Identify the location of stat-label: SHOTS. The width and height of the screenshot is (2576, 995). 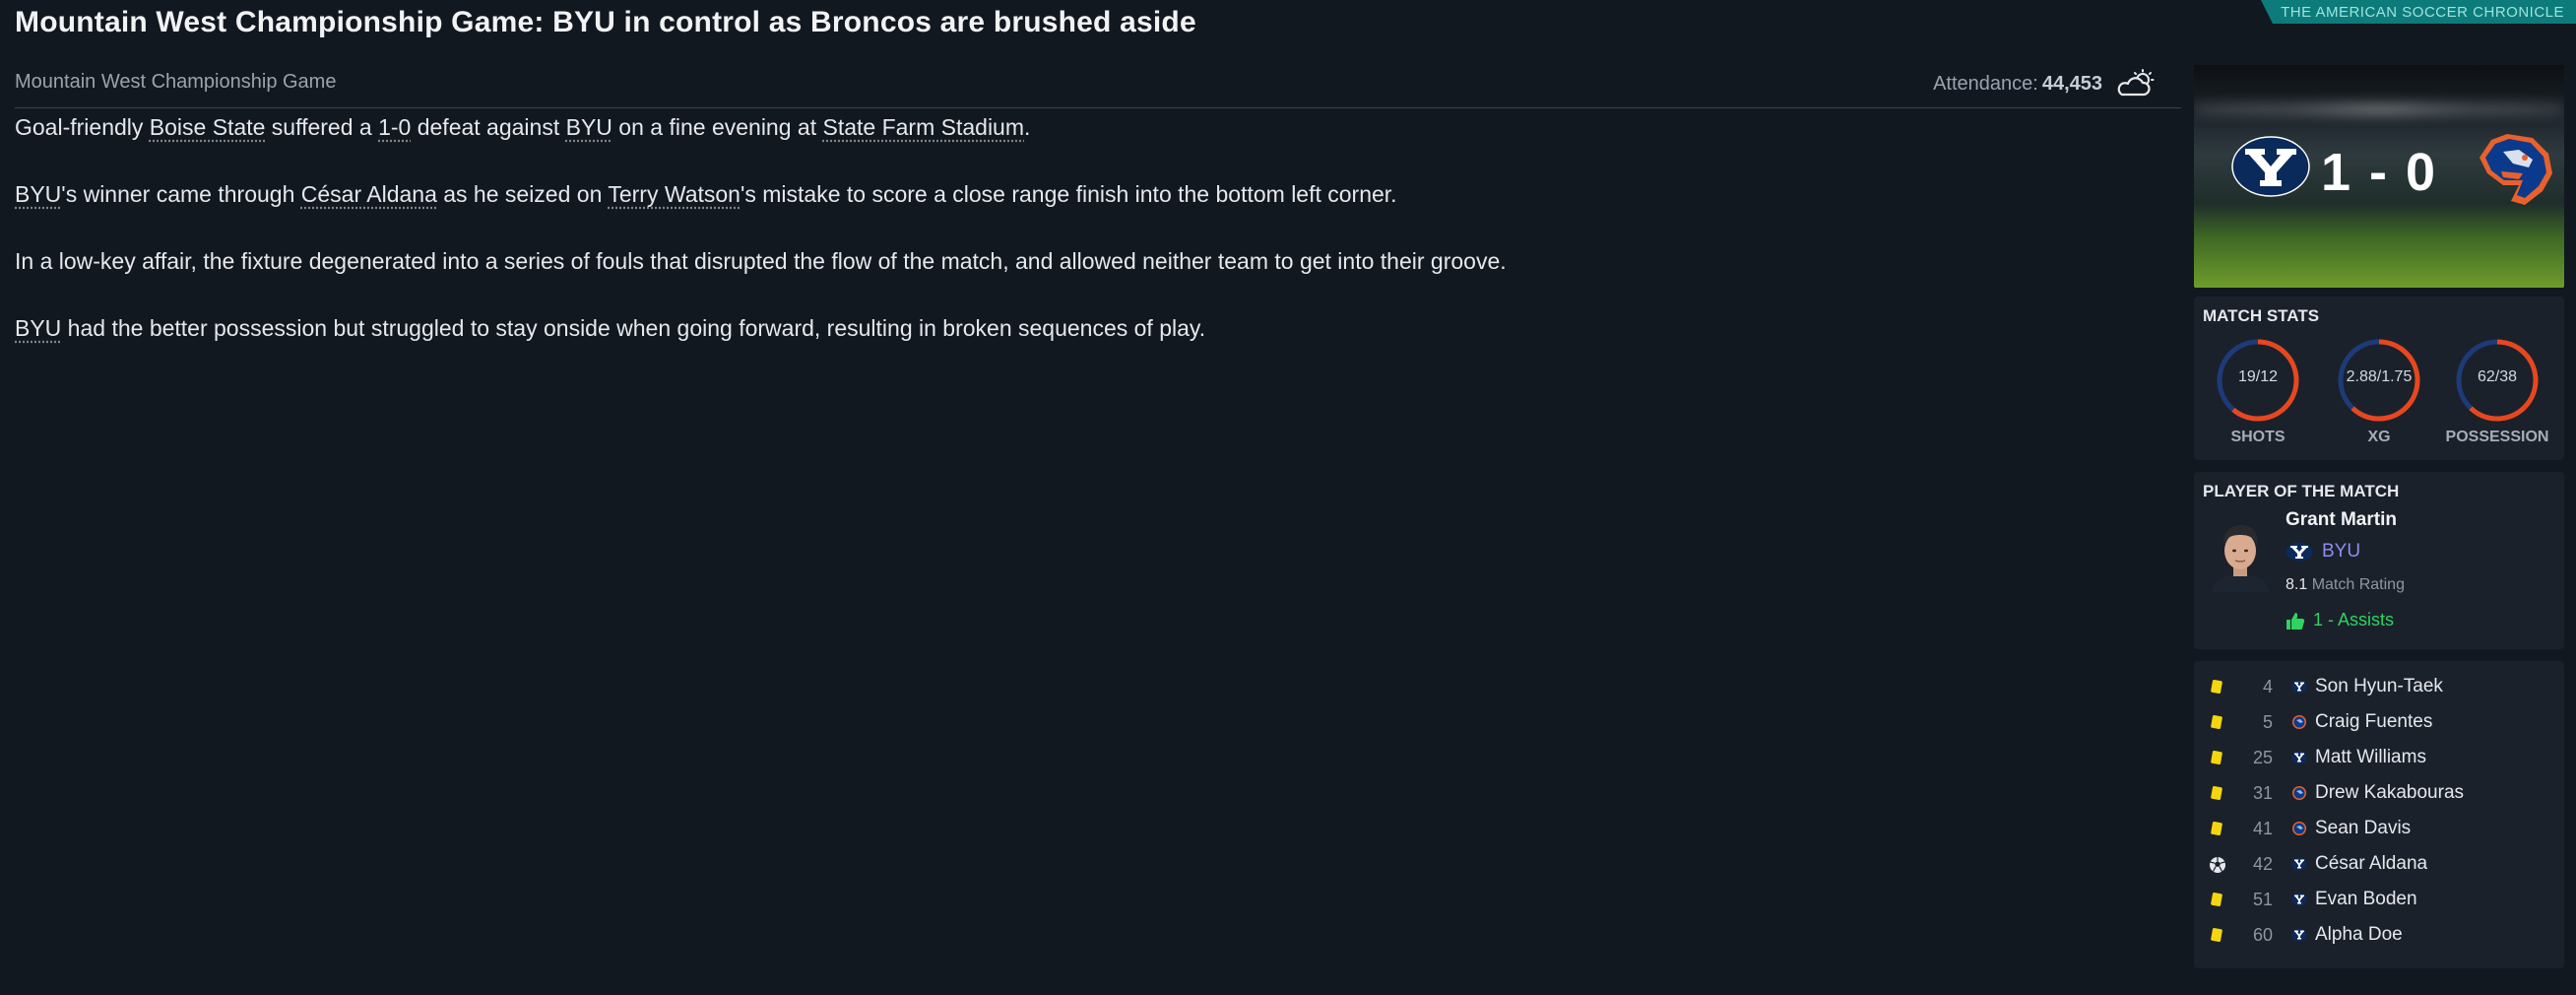
(2258, 437).